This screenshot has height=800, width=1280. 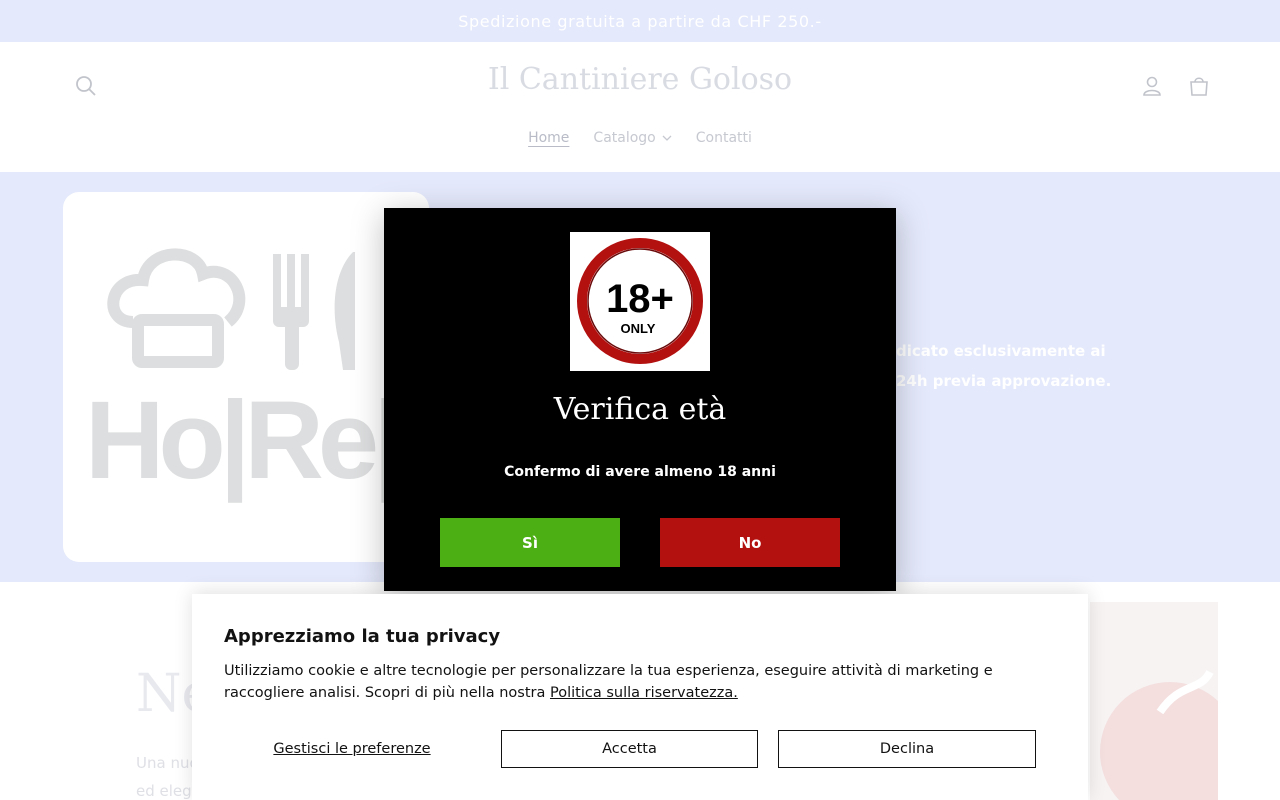 I want to click on user-icon, so click(x=1152, y=86).